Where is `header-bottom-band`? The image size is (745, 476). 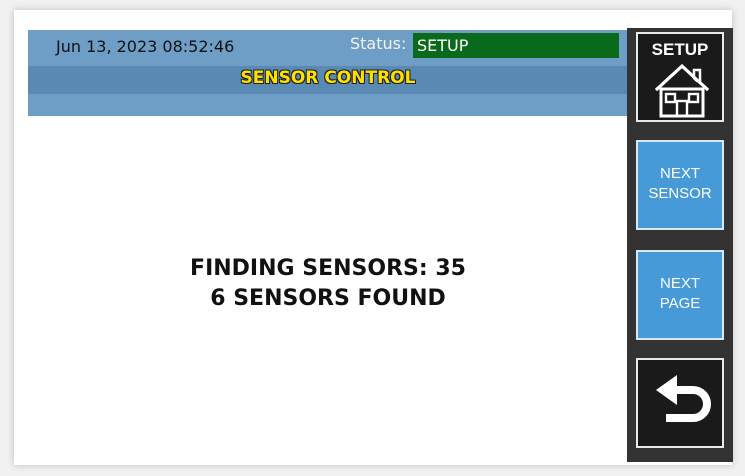 header-bottom-band is located at coordinates (328, 105).